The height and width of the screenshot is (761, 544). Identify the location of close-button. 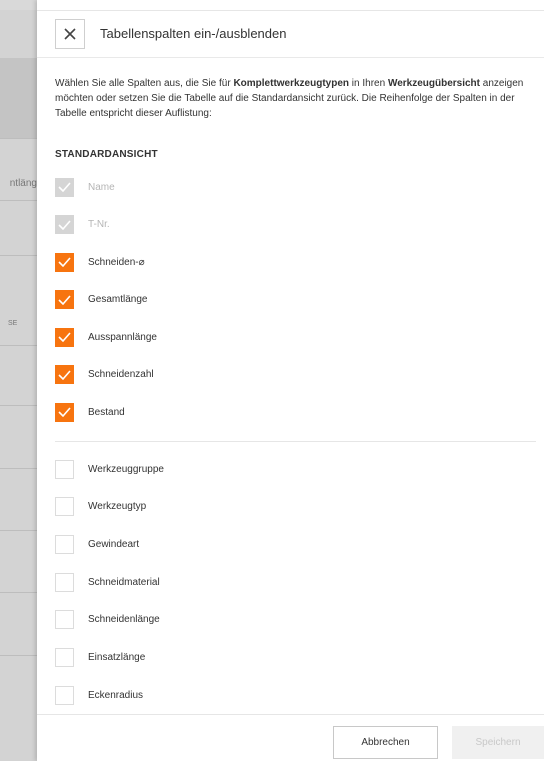
(70, 34).